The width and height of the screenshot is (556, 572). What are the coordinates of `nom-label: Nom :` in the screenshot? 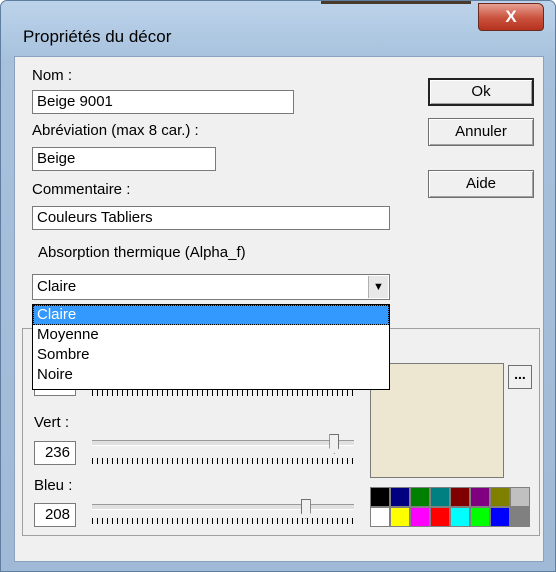 It's located at (52, 75).